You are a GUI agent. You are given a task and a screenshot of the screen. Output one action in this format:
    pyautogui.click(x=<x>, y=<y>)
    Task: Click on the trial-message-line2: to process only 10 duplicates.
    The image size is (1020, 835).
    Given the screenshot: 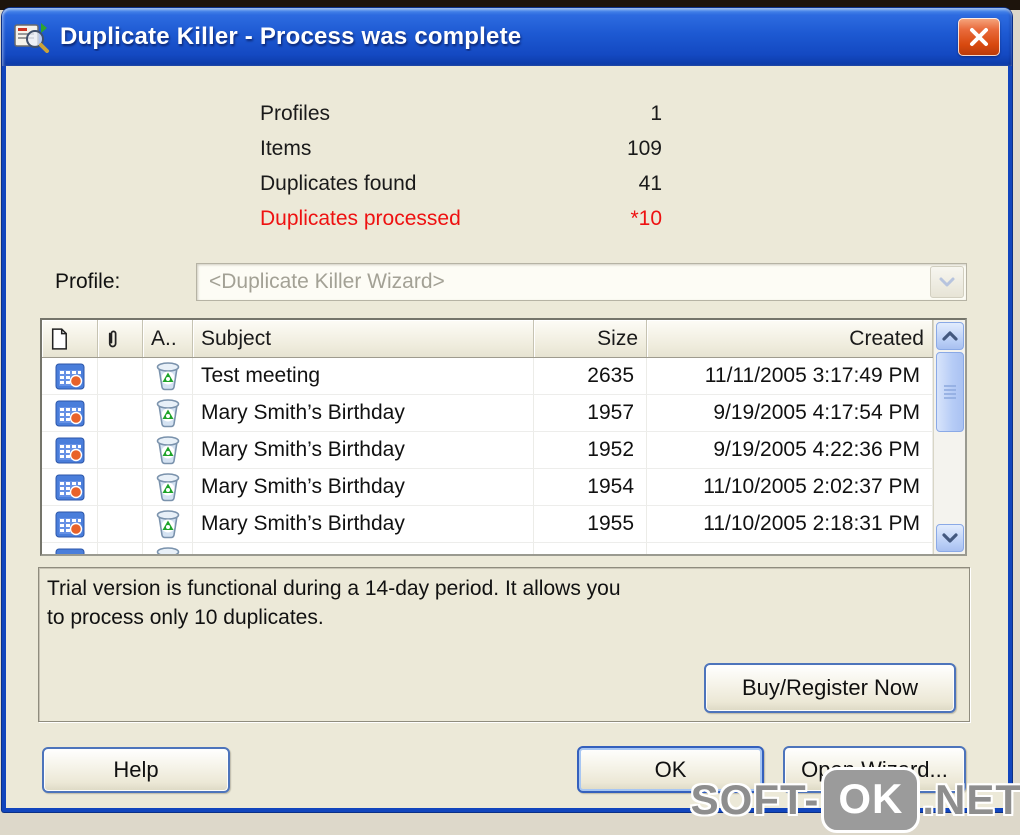 What is the action you would take?
    pyautogui.click(x=185, y=617)
    